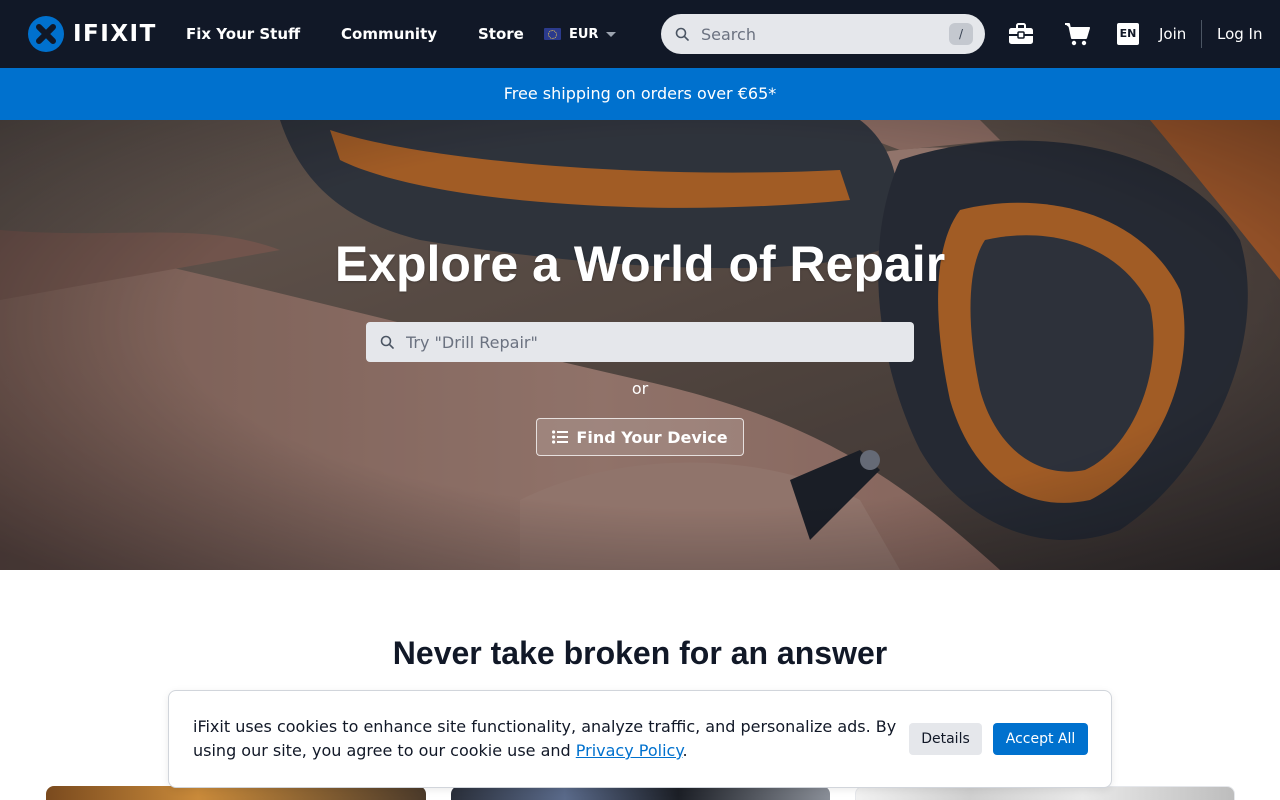  I want to click on eu-flag-icon, so click(552, 34).